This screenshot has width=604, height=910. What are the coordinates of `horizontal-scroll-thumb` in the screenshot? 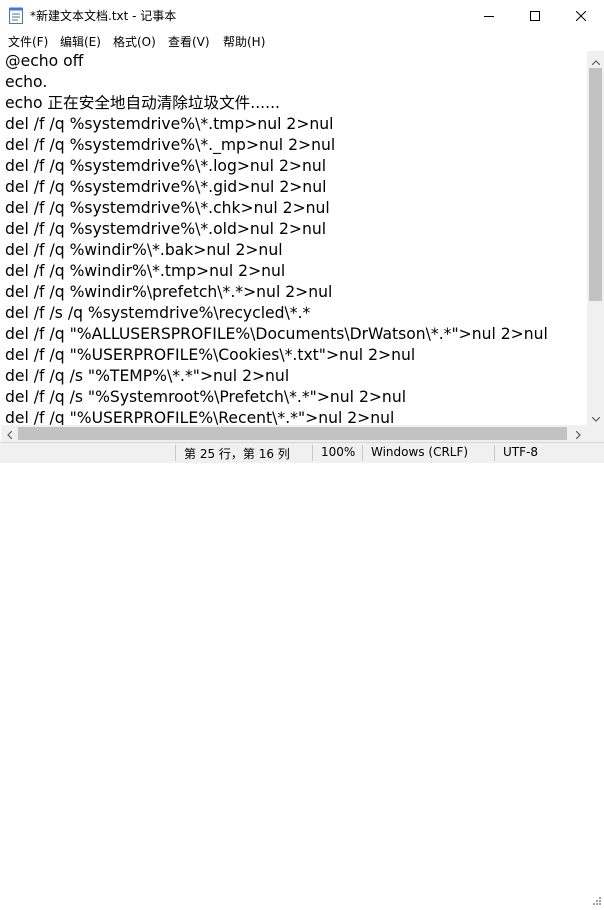 It's located at (292, 433).